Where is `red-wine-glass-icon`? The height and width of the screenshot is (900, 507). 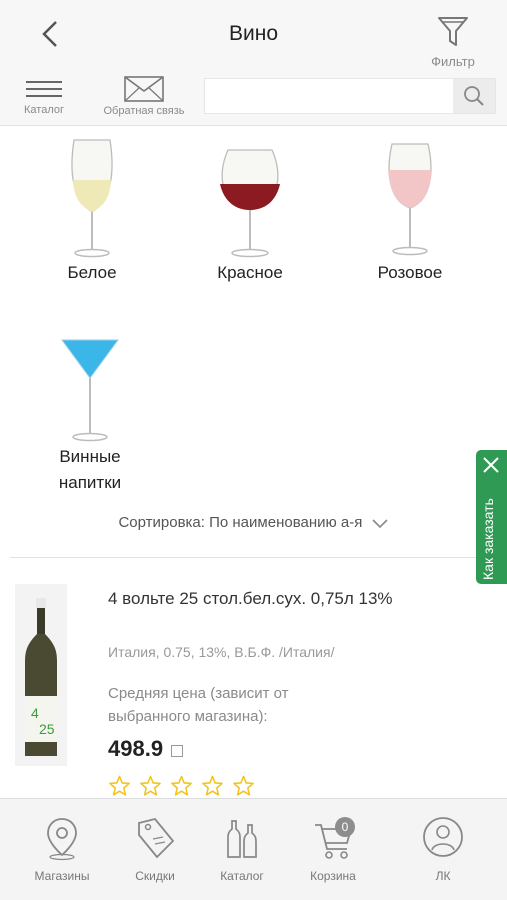
red-wine-glass-icon is located at coordinates (250, 203).